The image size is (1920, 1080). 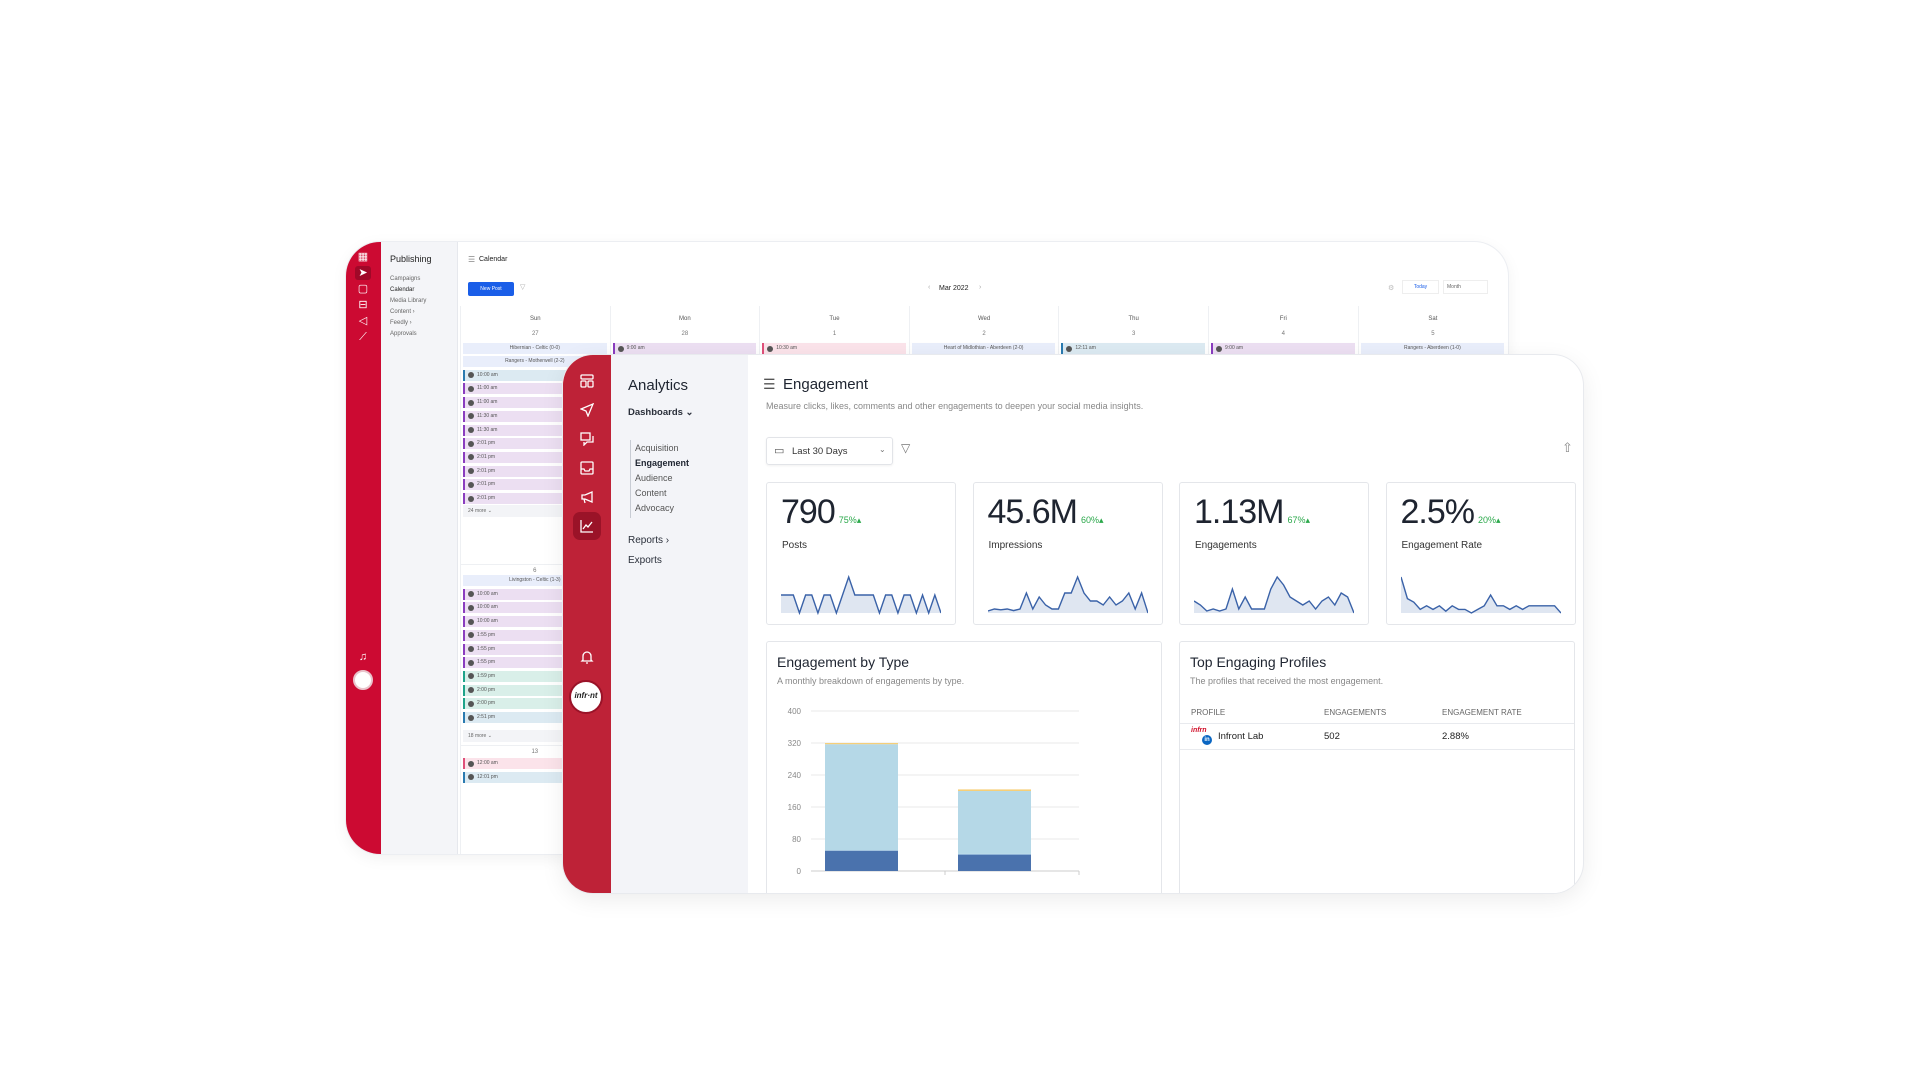 I want to click on kpi-label: Impressions, so click(x=1015, y=545).